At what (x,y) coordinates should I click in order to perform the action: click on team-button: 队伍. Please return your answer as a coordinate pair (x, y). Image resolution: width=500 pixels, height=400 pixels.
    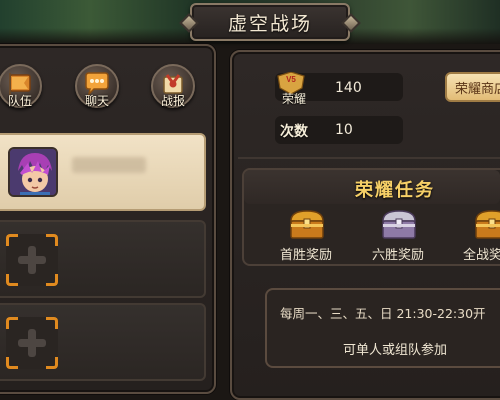
    Looking at the image, I should click on (21, 86).